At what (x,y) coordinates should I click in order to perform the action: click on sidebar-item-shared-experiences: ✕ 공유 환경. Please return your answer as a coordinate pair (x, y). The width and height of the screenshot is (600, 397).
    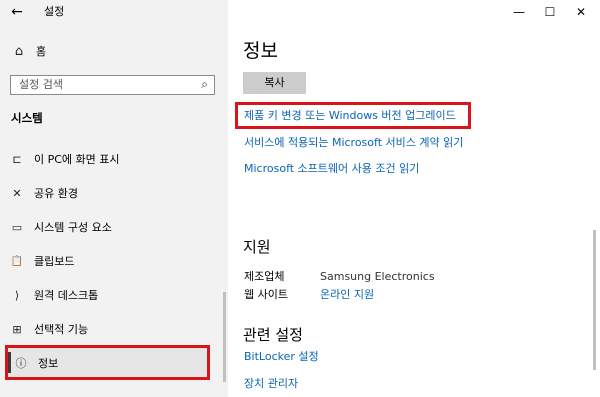
    Looking at the image, I should click on (110, 193).